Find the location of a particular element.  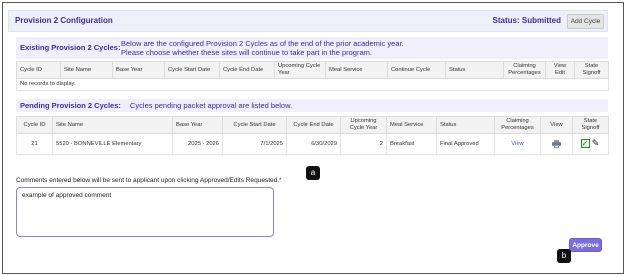

empty-message: No records to display. is located at coordinates (312, 84).